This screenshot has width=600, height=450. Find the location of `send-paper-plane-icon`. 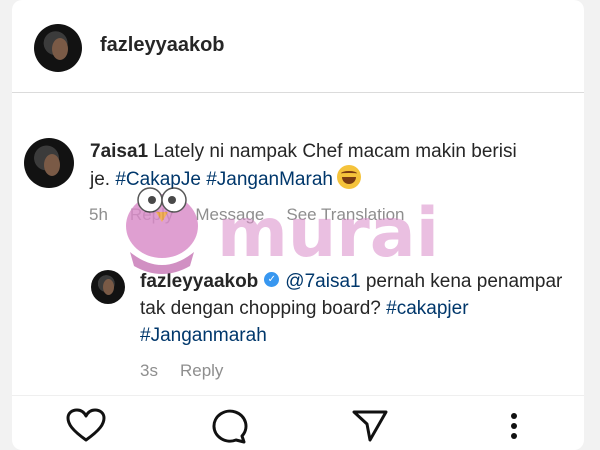

send-paper-plane-icon is located at coordinates (370, 426).